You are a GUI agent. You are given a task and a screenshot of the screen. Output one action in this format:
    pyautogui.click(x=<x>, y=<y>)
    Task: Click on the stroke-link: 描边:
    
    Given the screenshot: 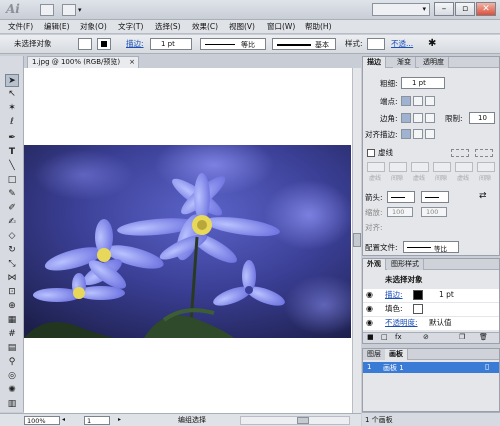 What is the action you would take?
    pyautogui.click(x=135, y=44)
    